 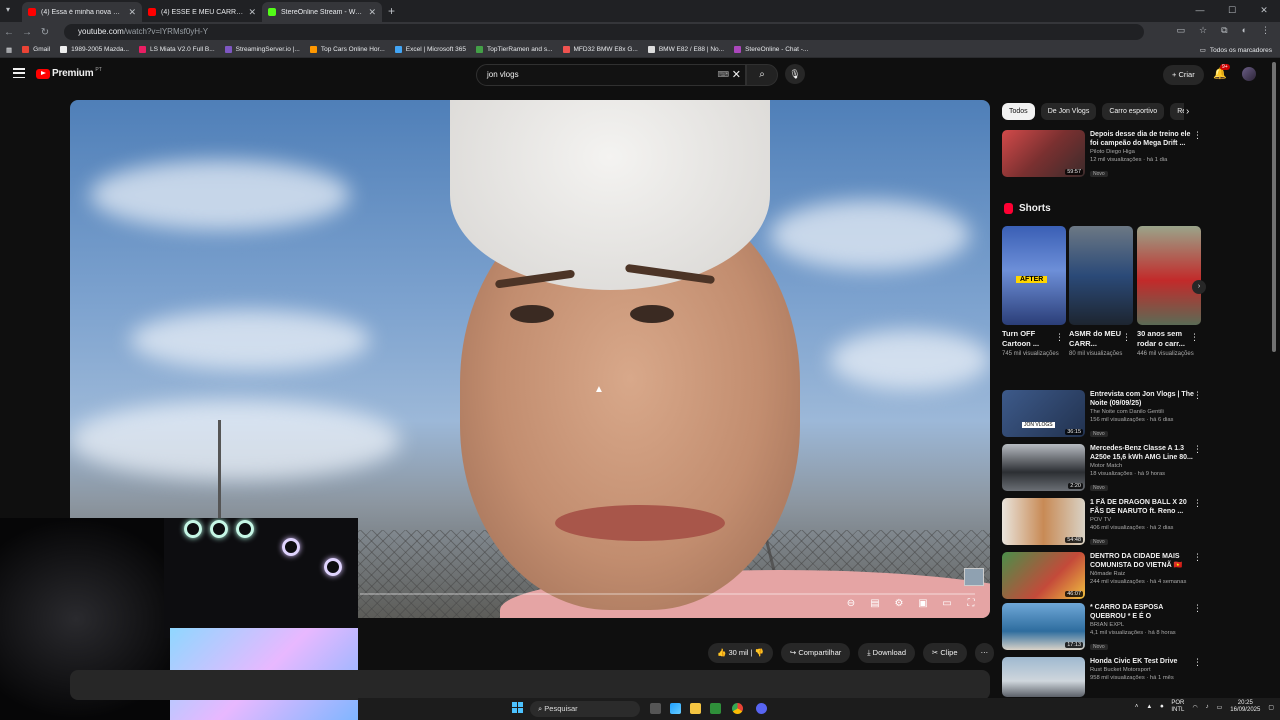 I want to click on close-window-icon: ✕, so click(x=1264, y=10).